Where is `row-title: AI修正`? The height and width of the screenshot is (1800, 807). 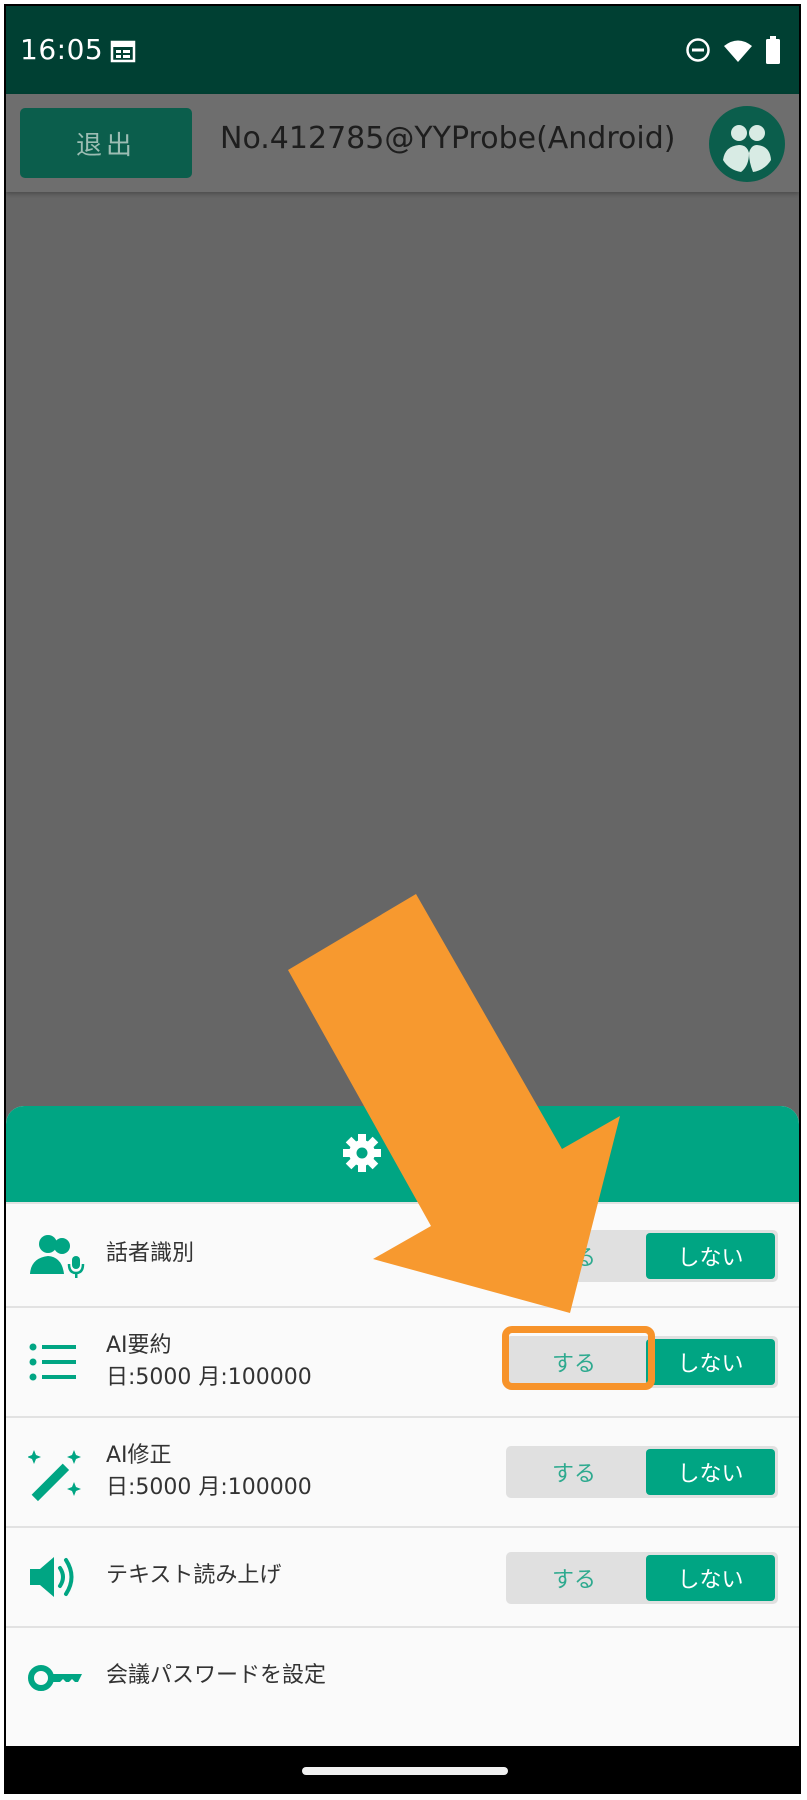 row-title: AI修正 is located at coordinates (139, 1455).